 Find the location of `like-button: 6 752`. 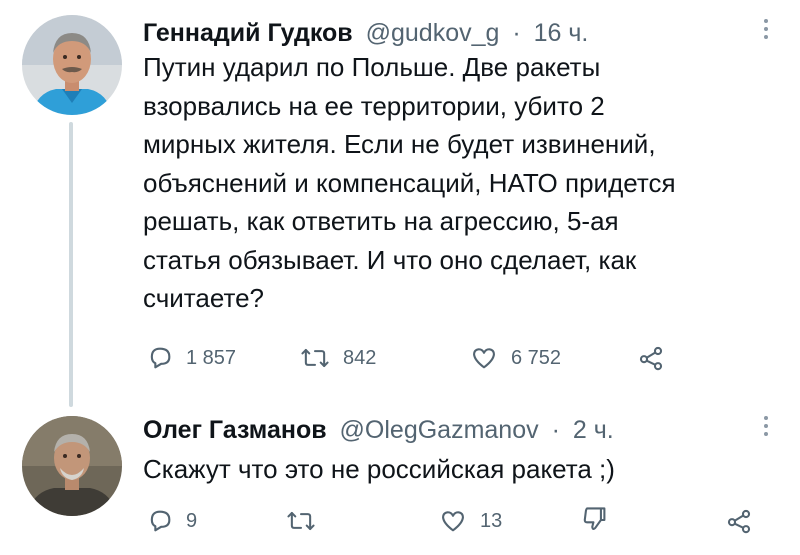

like-button: 6 752 is located at coordinates (515, 358).